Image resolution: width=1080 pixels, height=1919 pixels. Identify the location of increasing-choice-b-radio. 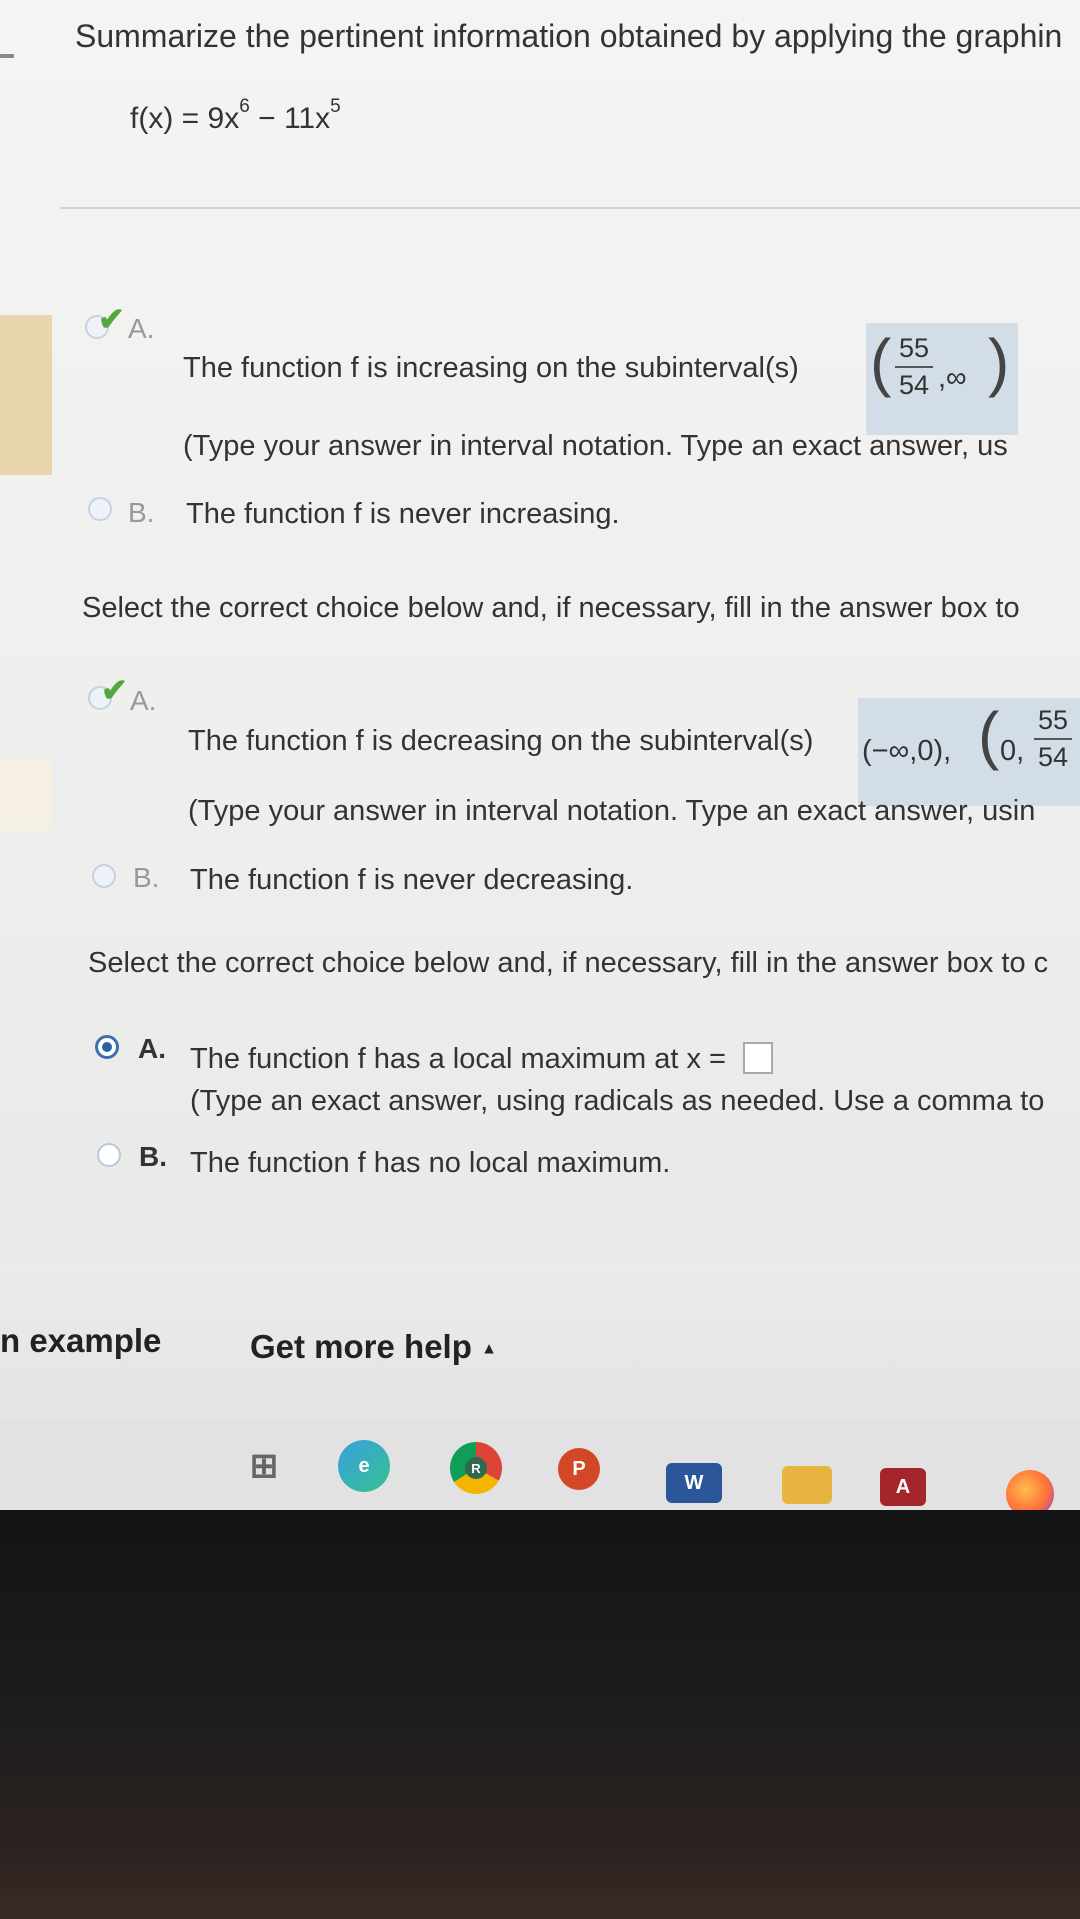
(100, 509).